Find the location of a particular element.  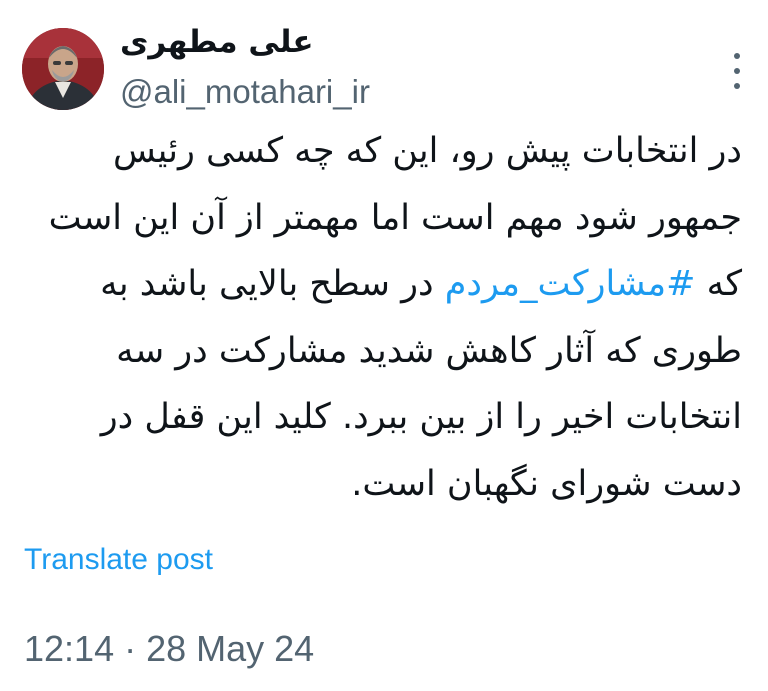

author-handle: @ali_motahari_ir is located at coordinates (245, 92).